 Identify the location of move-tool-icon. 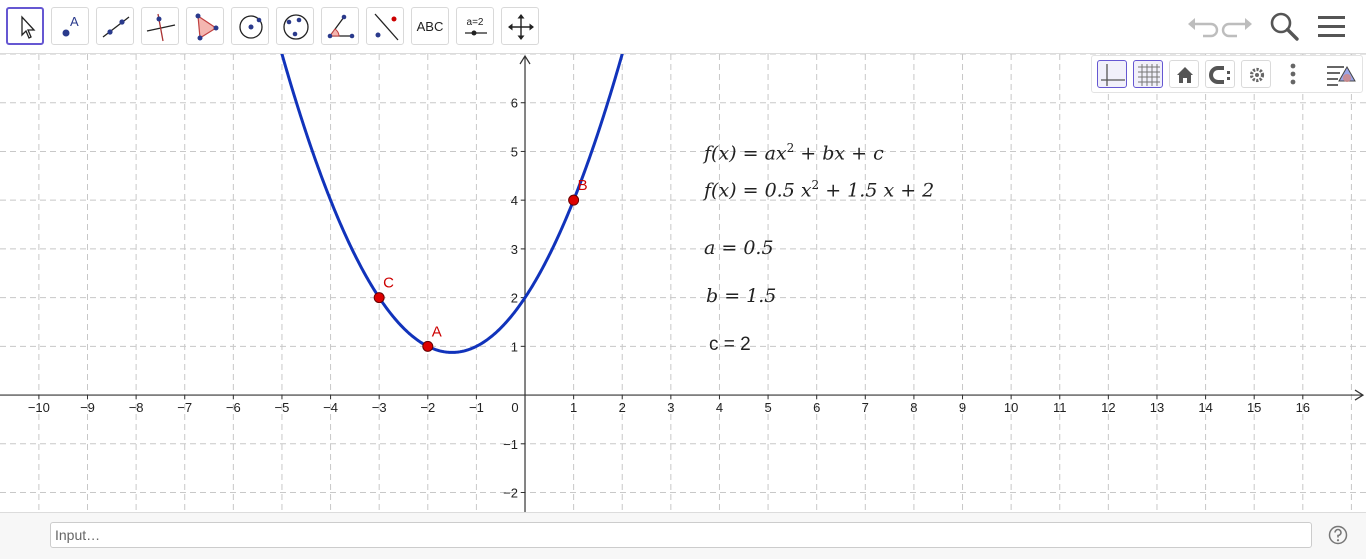
(28, 27).